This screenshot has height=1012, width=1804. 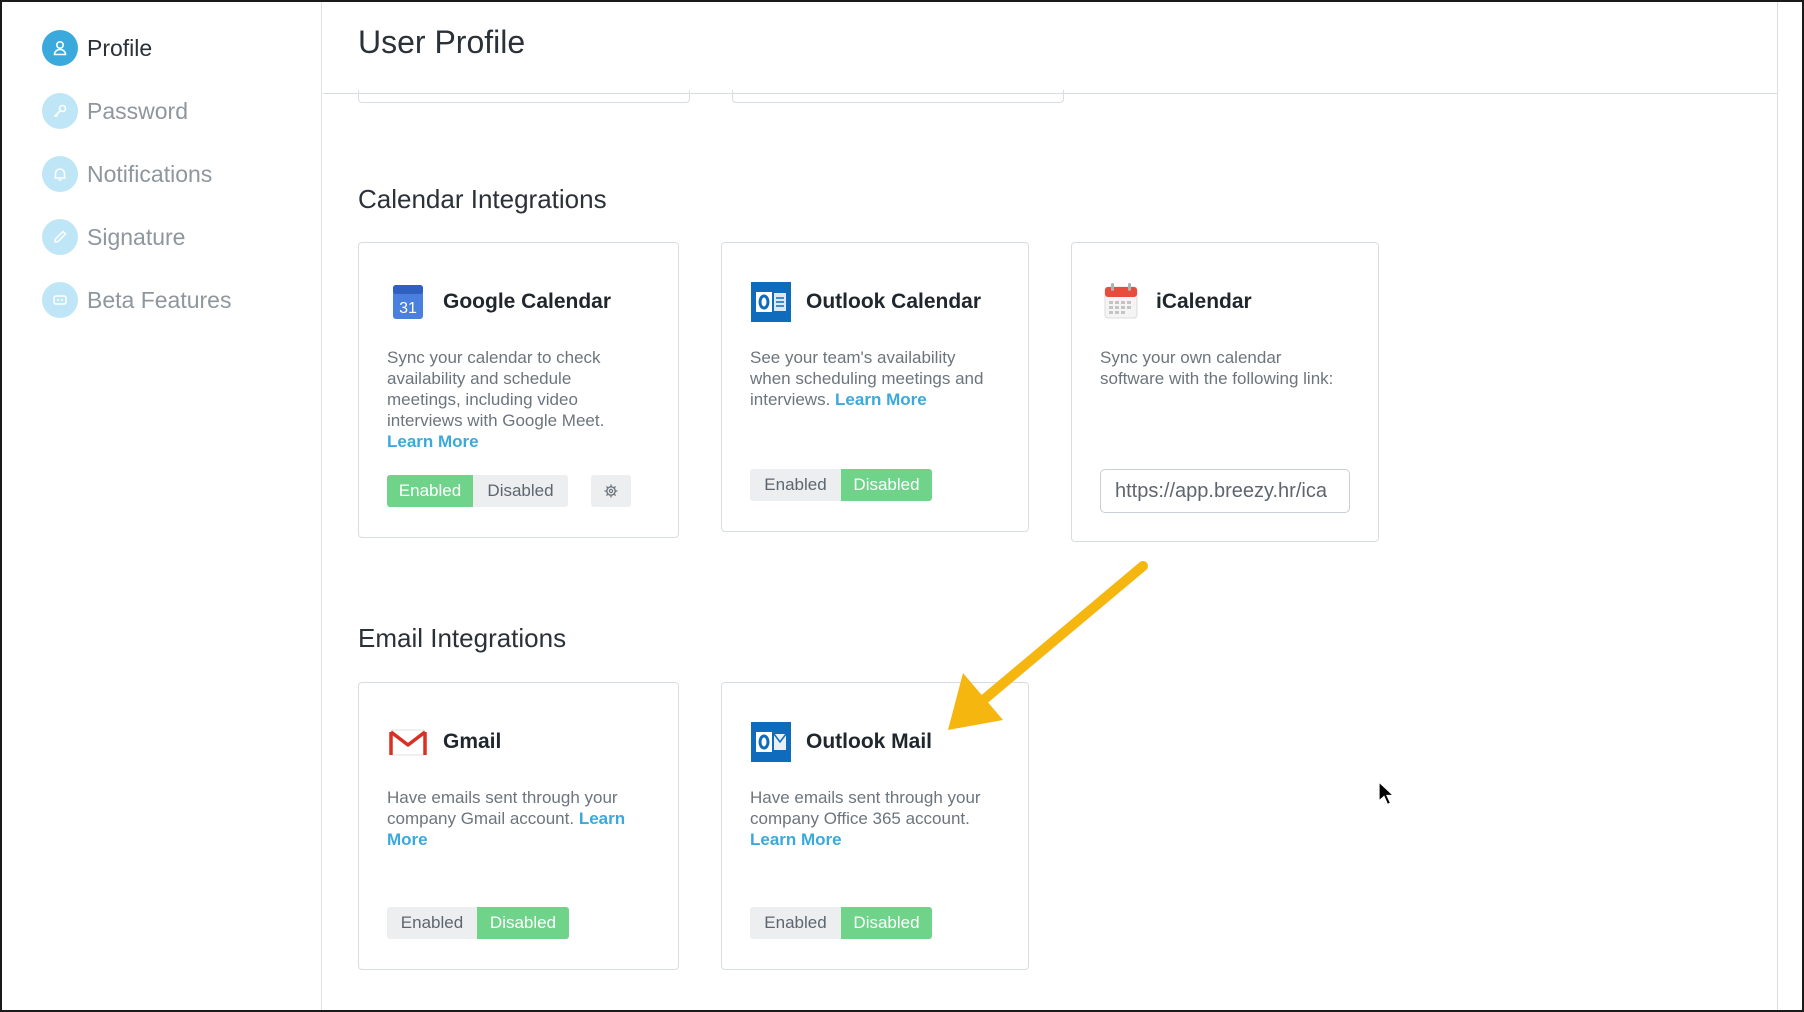 What do you see at coordinates (408, 308) in the screenshot?
I see `google-calendar-icon-text: 31` at bounding box center [408, 308].